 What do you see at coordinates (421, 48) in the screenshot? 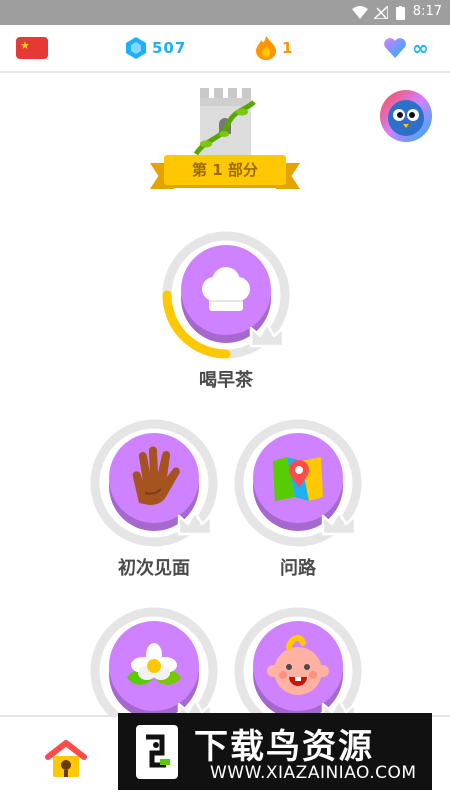
I see `hearts-count: ∞` at bounding box center [421, 48].